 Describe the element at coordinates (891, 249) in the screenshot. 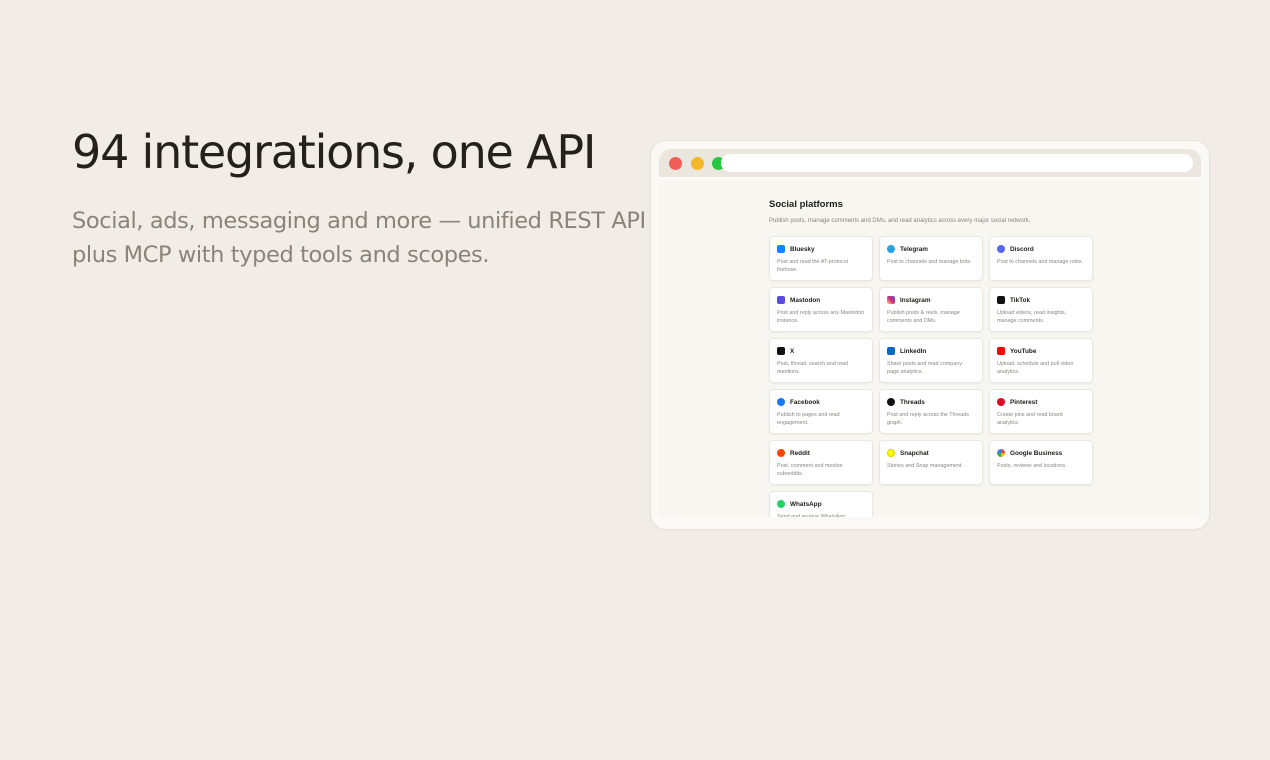

I see `telegram-icon` at that location.